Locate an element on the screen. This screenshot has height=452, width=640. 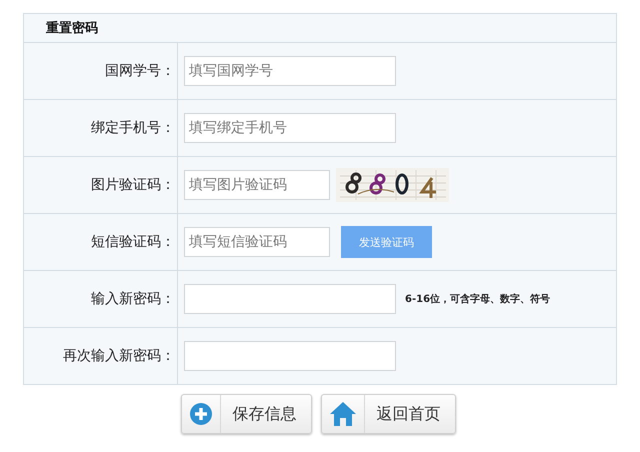
field-label: 再次输入新密码： is located at coordinates (119, 356).